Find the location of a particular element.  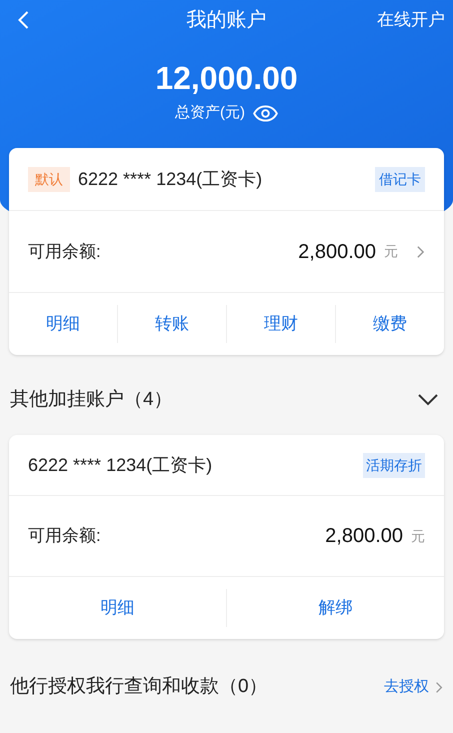

section-title: 他行授权我行查询和收款（0） is located at coordinates (139, 686).